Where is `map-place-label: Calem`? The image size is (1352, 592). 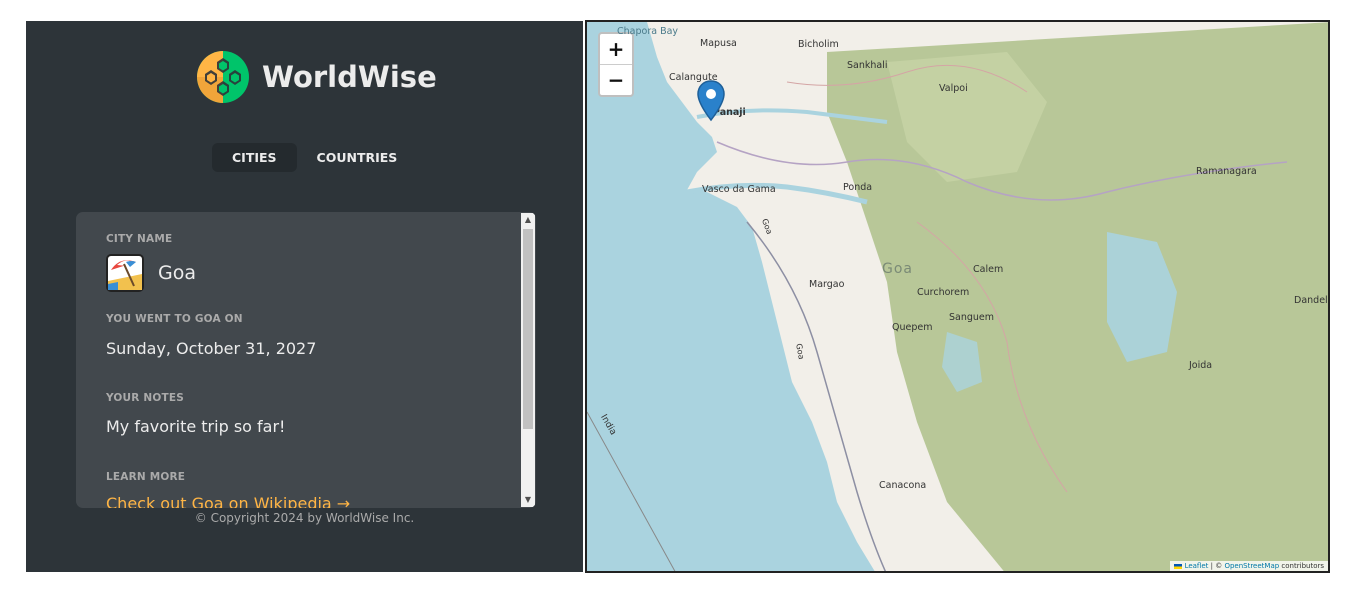 map-place-label: Calem is located at coordinates (988, 269).